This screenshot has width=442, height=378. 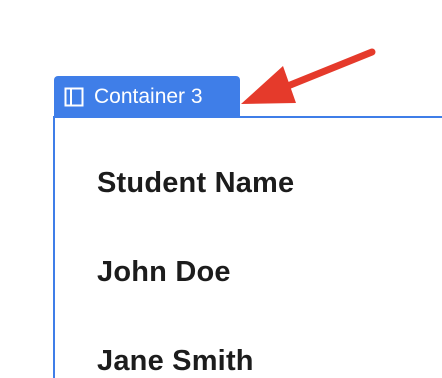 What do you see at coordinates (195, 183) in the screenshot?
I see `list-item: Student Name` at bounding box center [195, 183].